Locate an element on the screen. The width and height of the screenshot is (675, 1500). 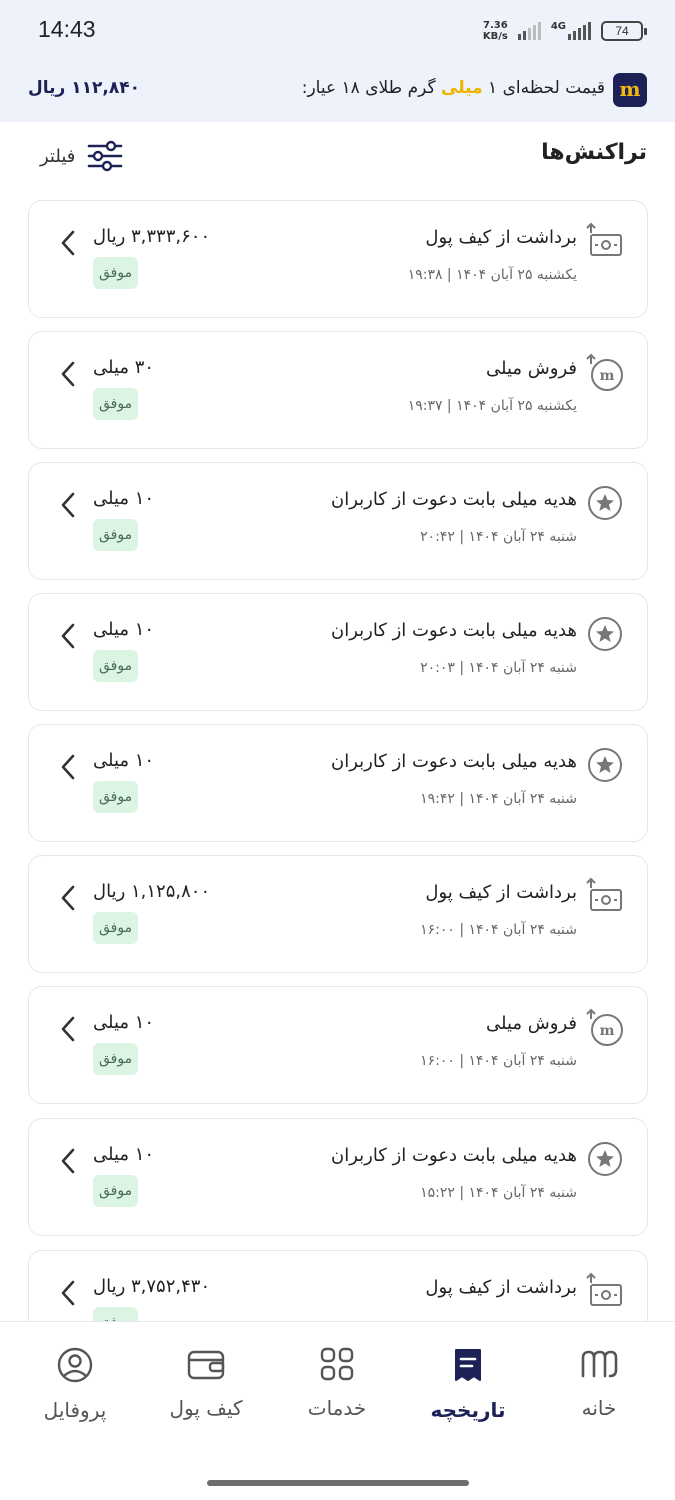
transaction-date: شنبه ۲۴ آبان ۱۴۰۴ | ۲۰:۰۳ is located at coordinates (498, 668).